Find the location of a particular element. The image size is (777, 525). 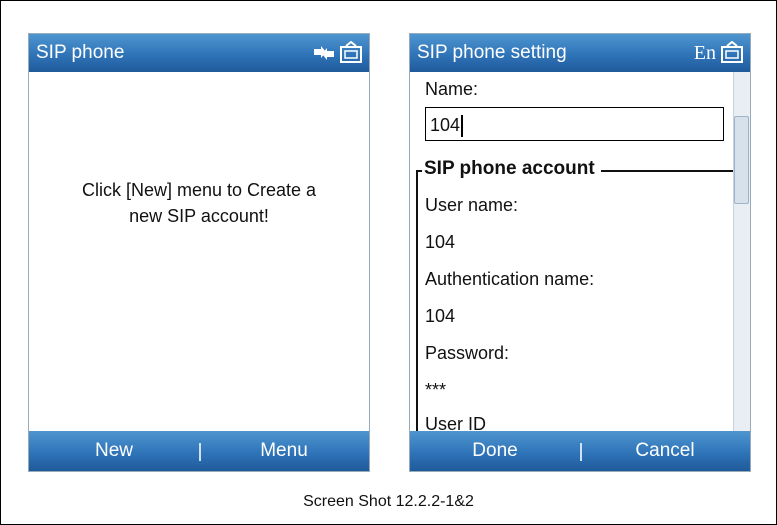

menu-softkey: Menu is located at coordinates (284, 451).